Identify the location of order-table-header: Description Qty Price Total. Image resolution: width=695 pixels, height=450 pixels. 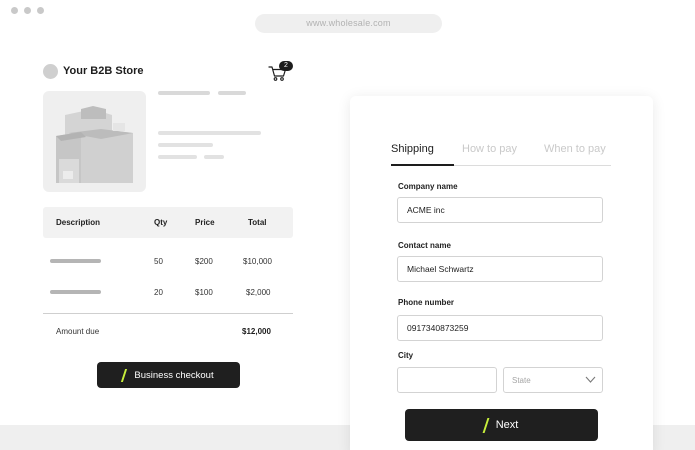
(168, 222).